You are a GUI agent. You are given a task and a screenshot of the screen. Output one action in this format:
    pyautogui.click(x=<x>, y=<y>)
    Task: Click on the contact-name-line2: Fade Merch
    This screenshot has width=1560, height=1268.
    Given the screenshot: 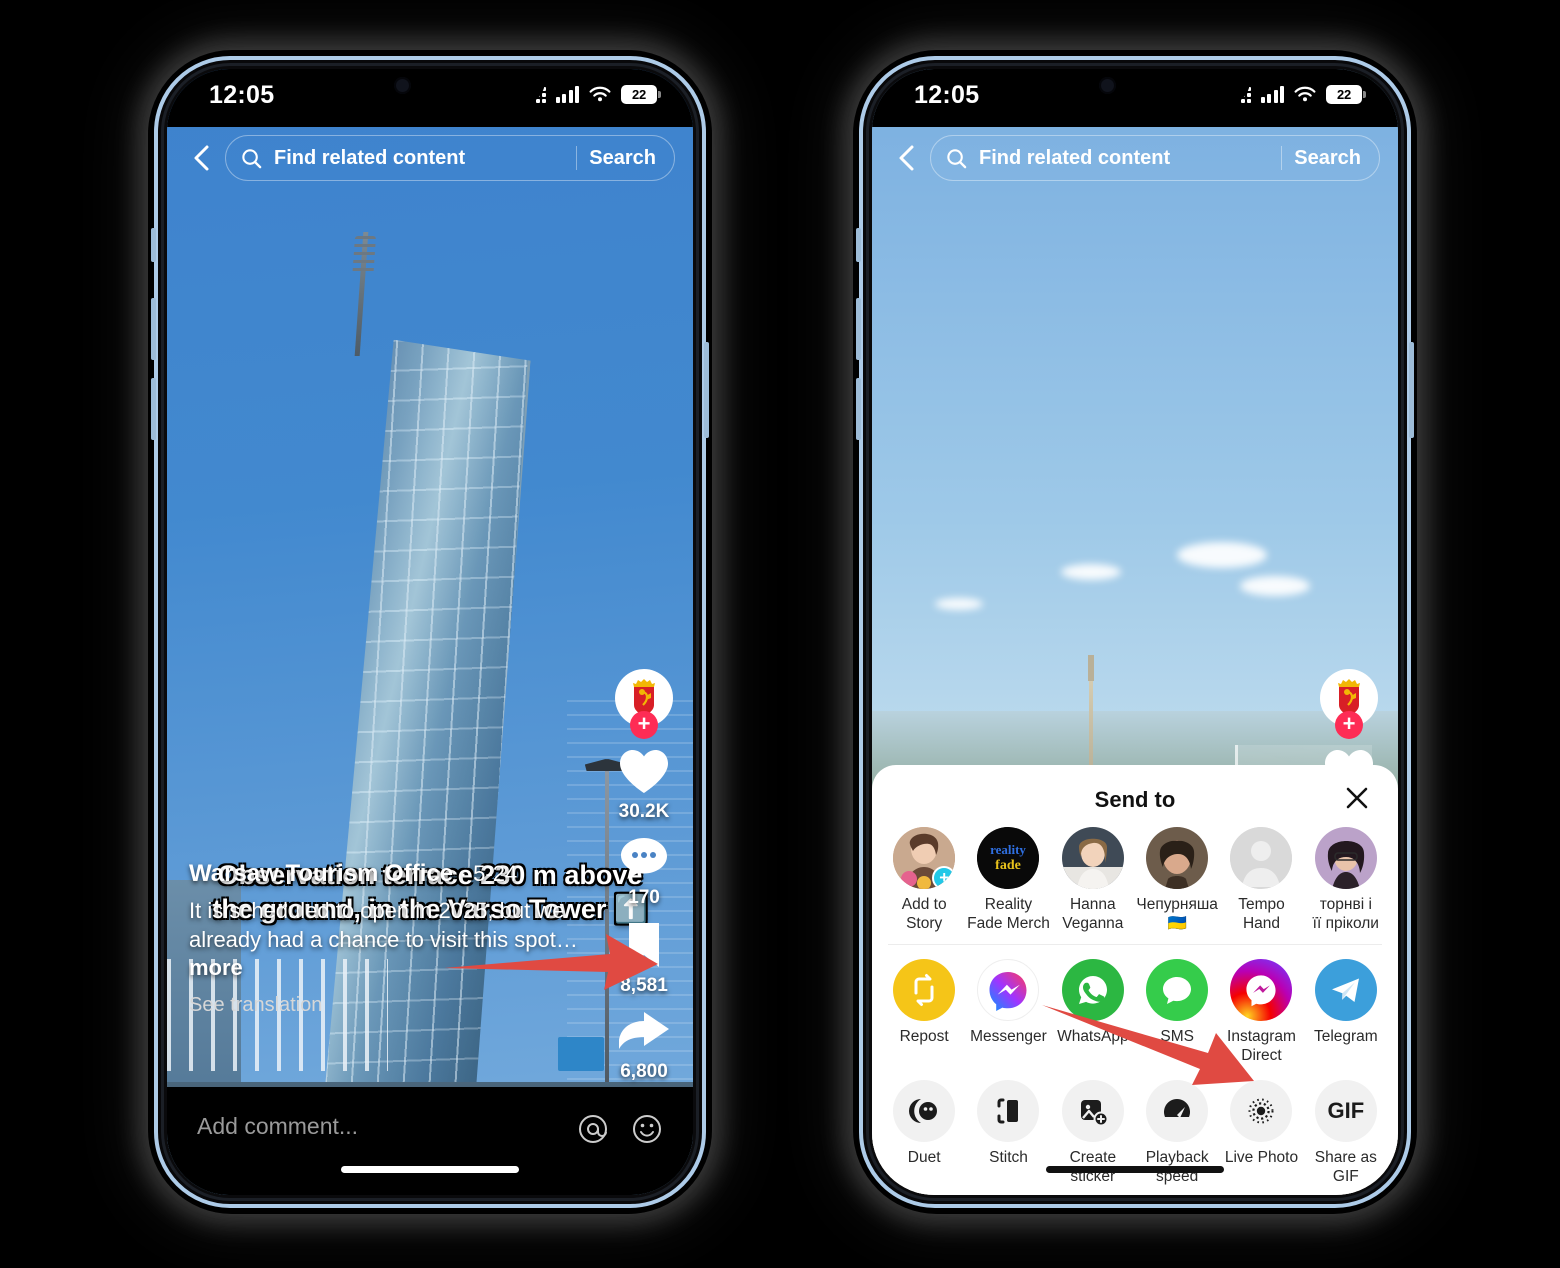 What is the action you would take?
    pyautogui.click(x=1008, y=923)
    